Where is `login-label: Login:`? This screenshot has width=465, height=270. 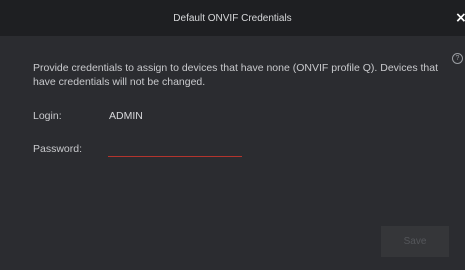
login-label: Login: is located at coordinates (47, 116).